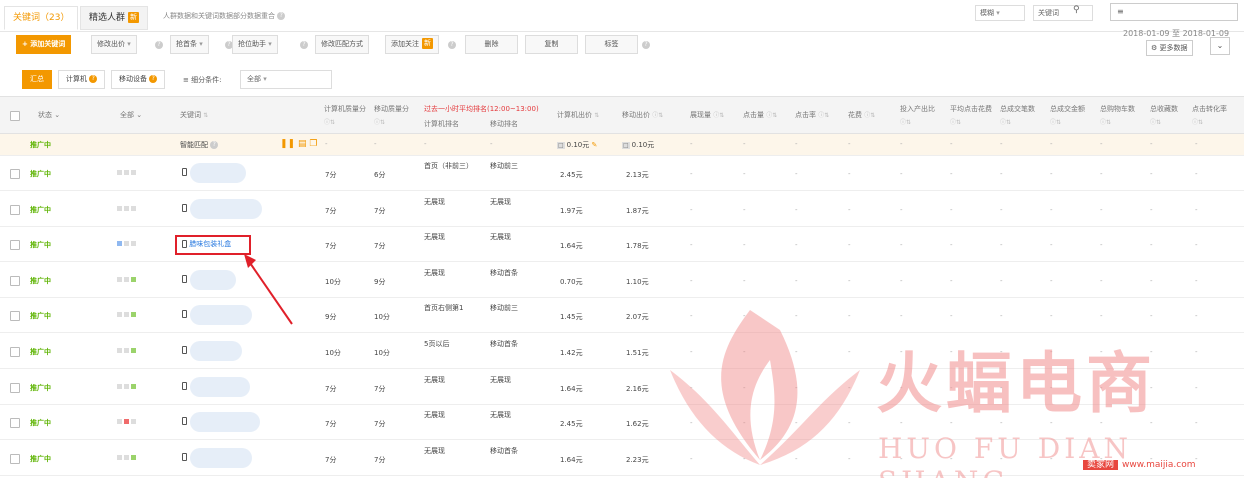 The width and height of the screenshot is (1244, 478). I want to click on rank-helper-dropdown: 抢位助手, so click(255, 44).